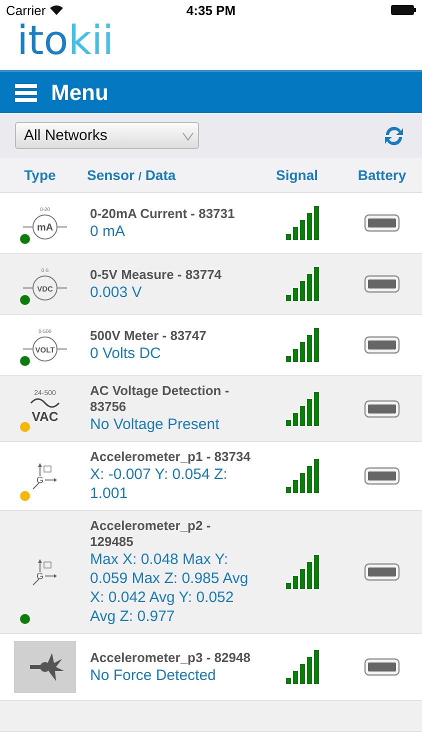 Image resolution: width=422 pixels, height=750 pixels. Describe the element at coordinates (153, 675) in the screenshot. I see `sensor-reading: No Force Detected` at that location.